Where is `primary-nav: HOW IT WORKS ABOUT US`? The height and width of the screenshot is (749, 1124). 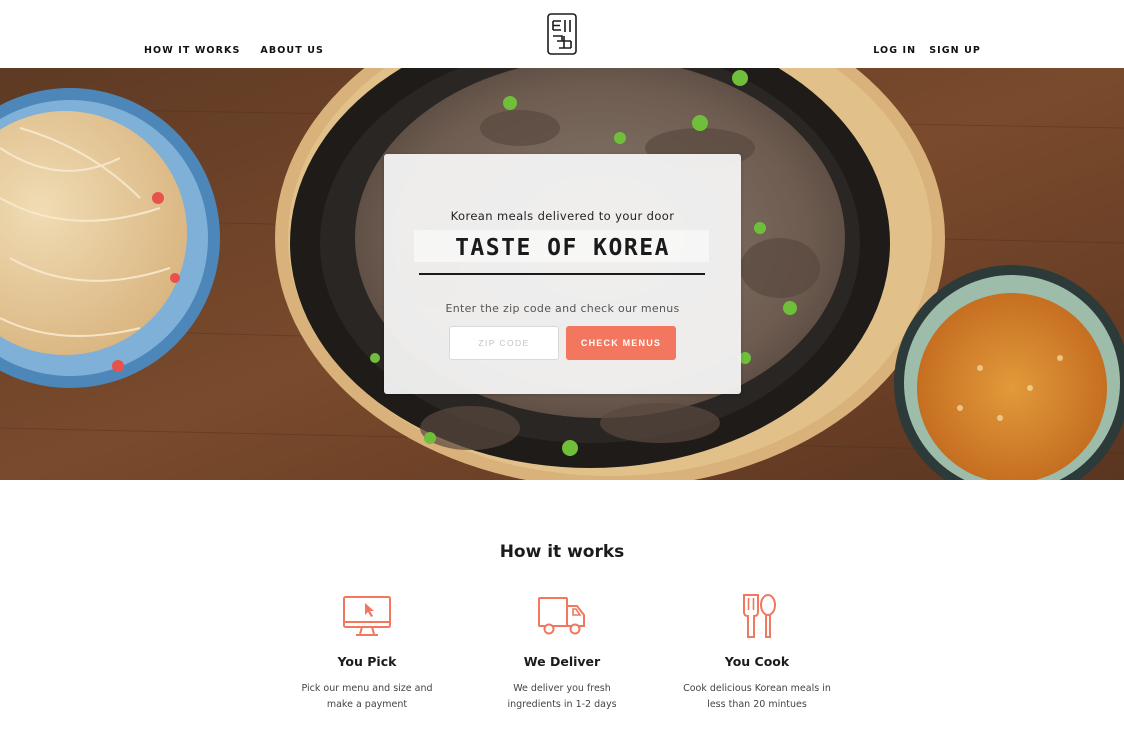 primary-nav: HOW IT WORKS ABOUT US is located at coordinates (234, 50).